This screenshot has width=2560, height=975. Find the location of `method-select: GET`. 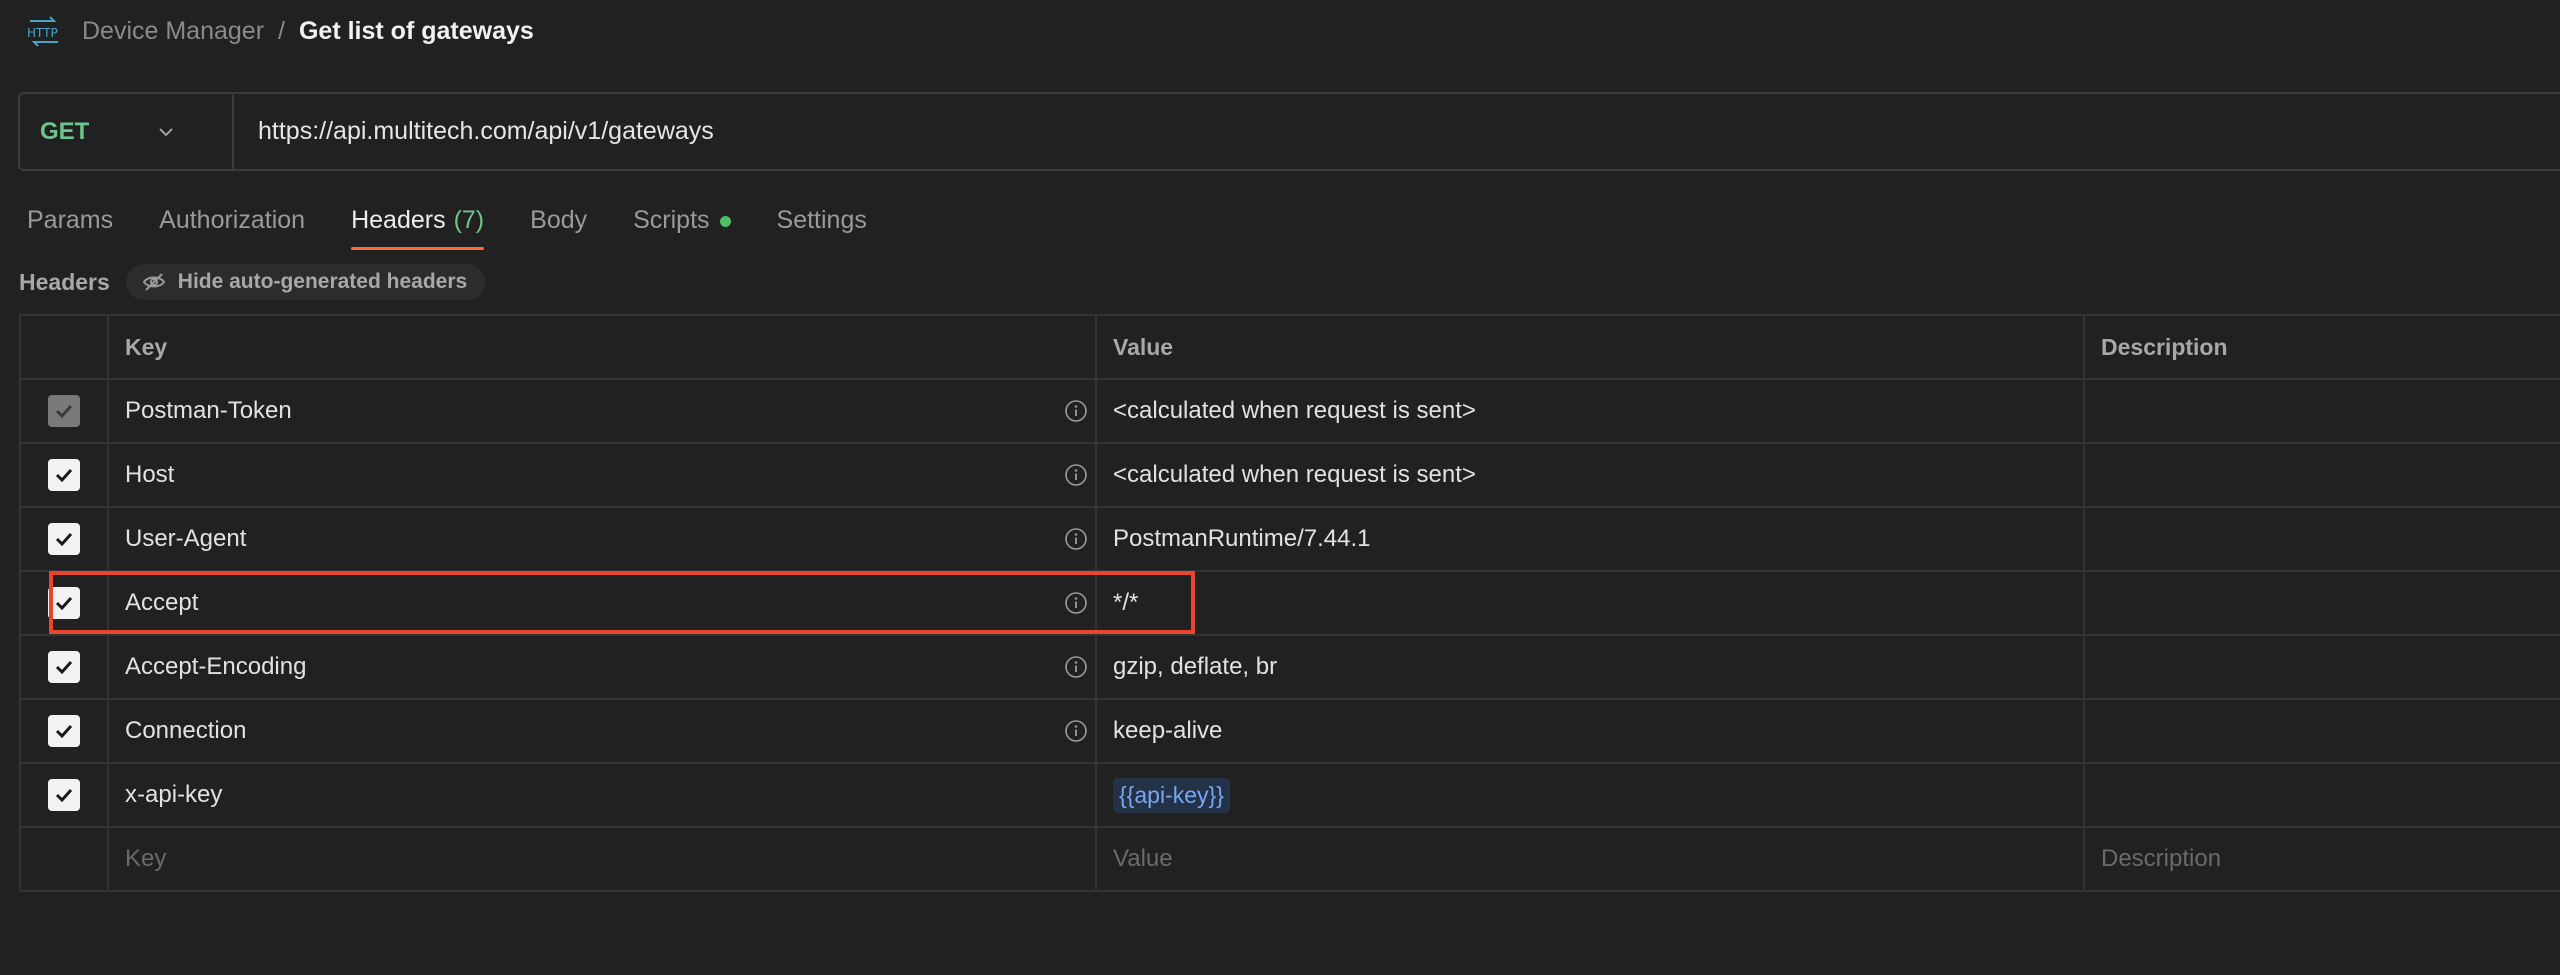

method-select: GET is located at coordinates (127, 131).